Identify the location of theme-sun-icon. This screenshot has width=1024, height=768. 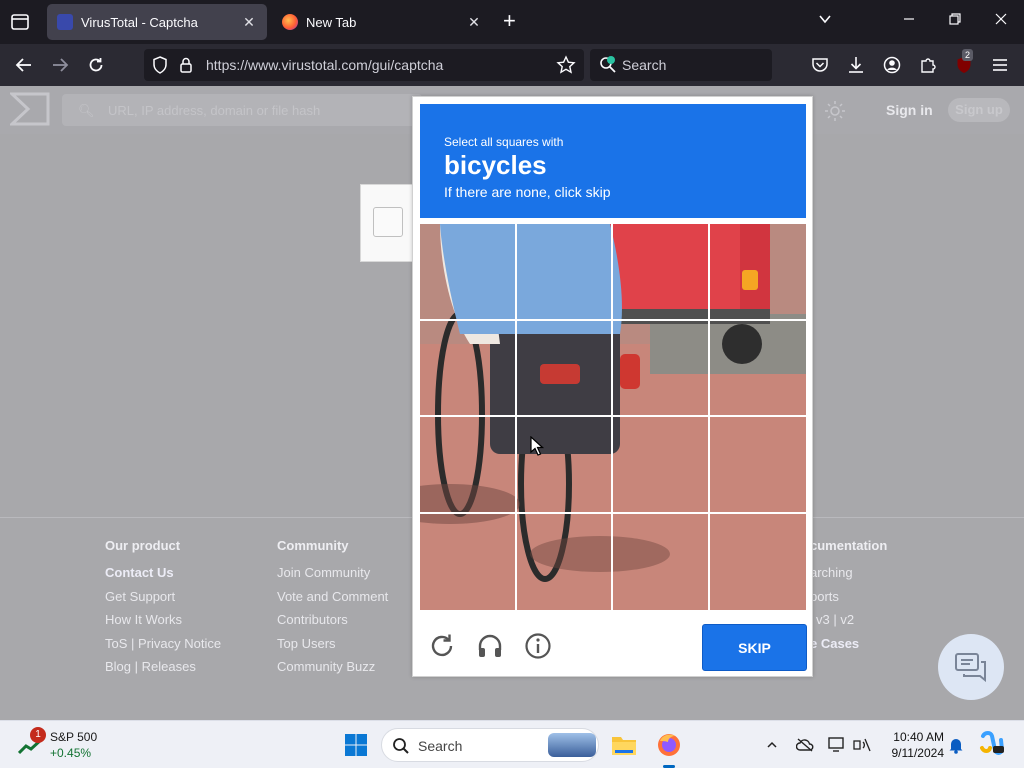
(835, 111).